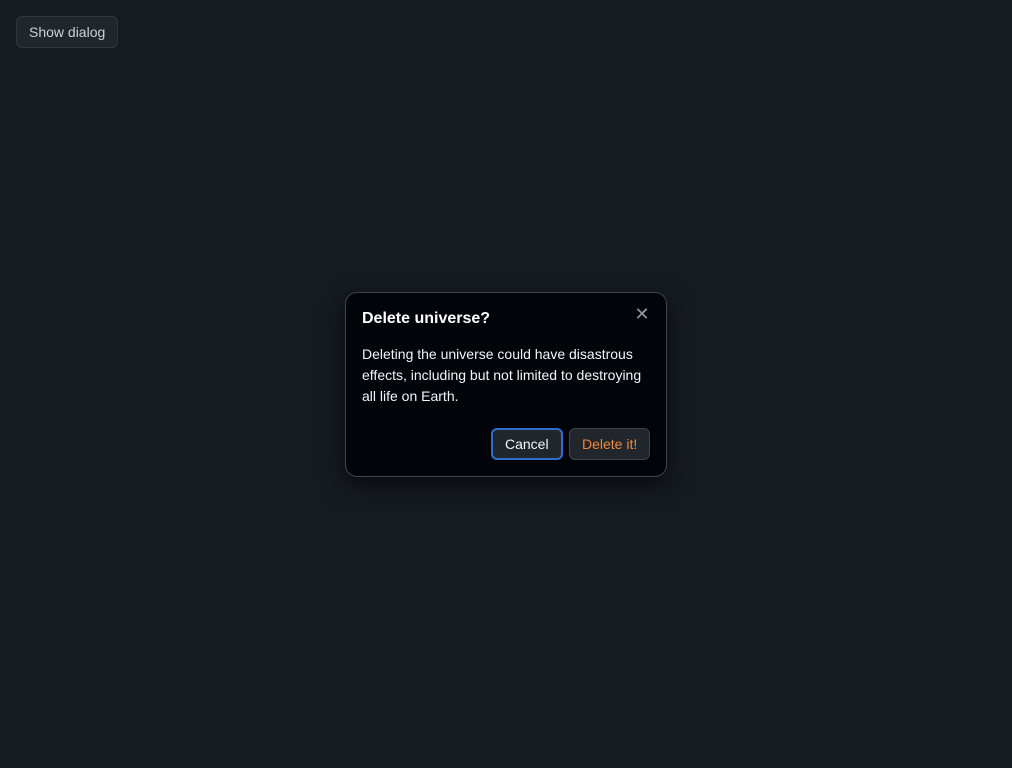 The image size is (1012, 768). Describe the element at coordinates (426, 318) in the screenshot. I see `dialog-title: Delete universe?` at that location.